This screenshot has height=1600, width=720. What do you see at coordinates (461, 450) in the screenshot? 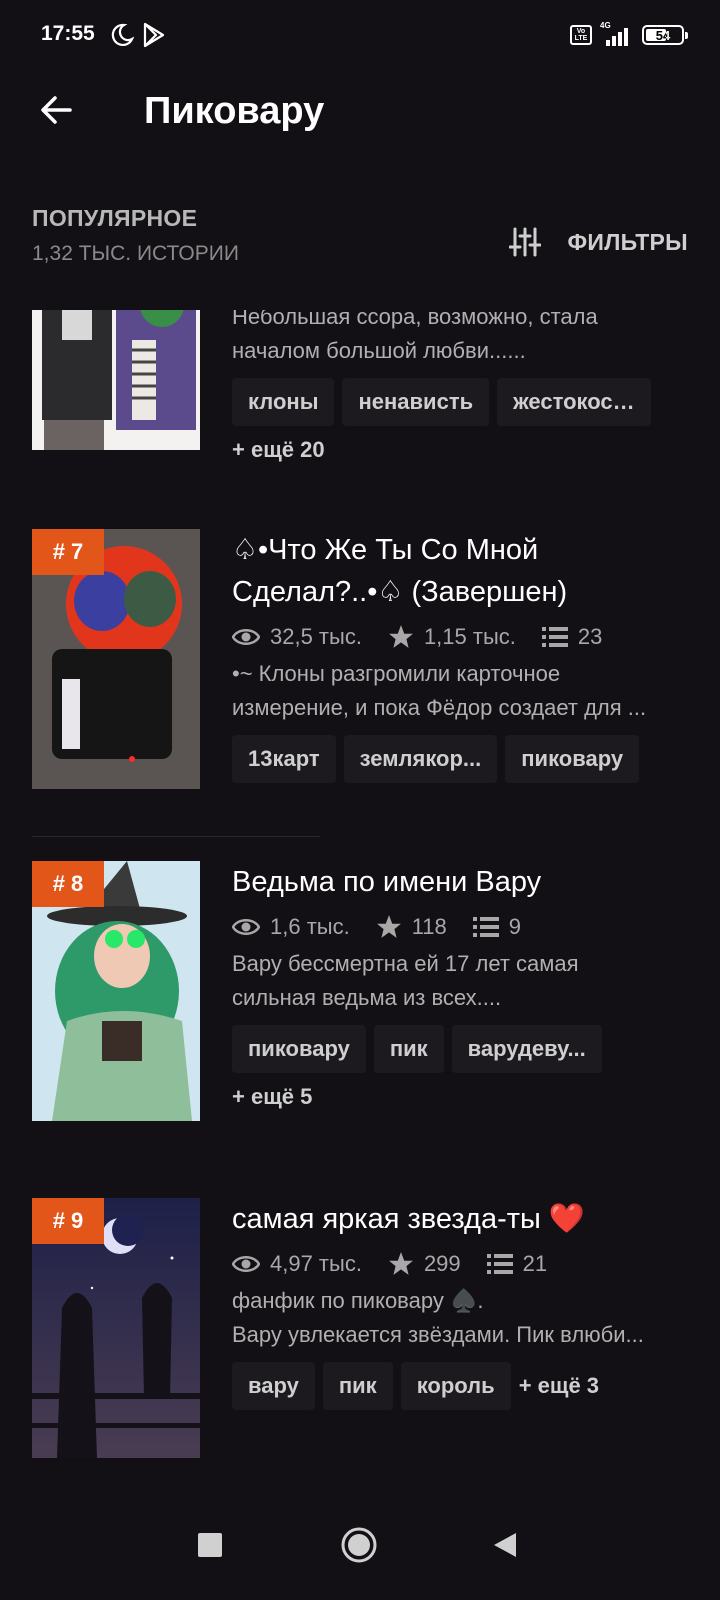
I see `more-tags: + ещё 20` at bounding box center [461, 450].